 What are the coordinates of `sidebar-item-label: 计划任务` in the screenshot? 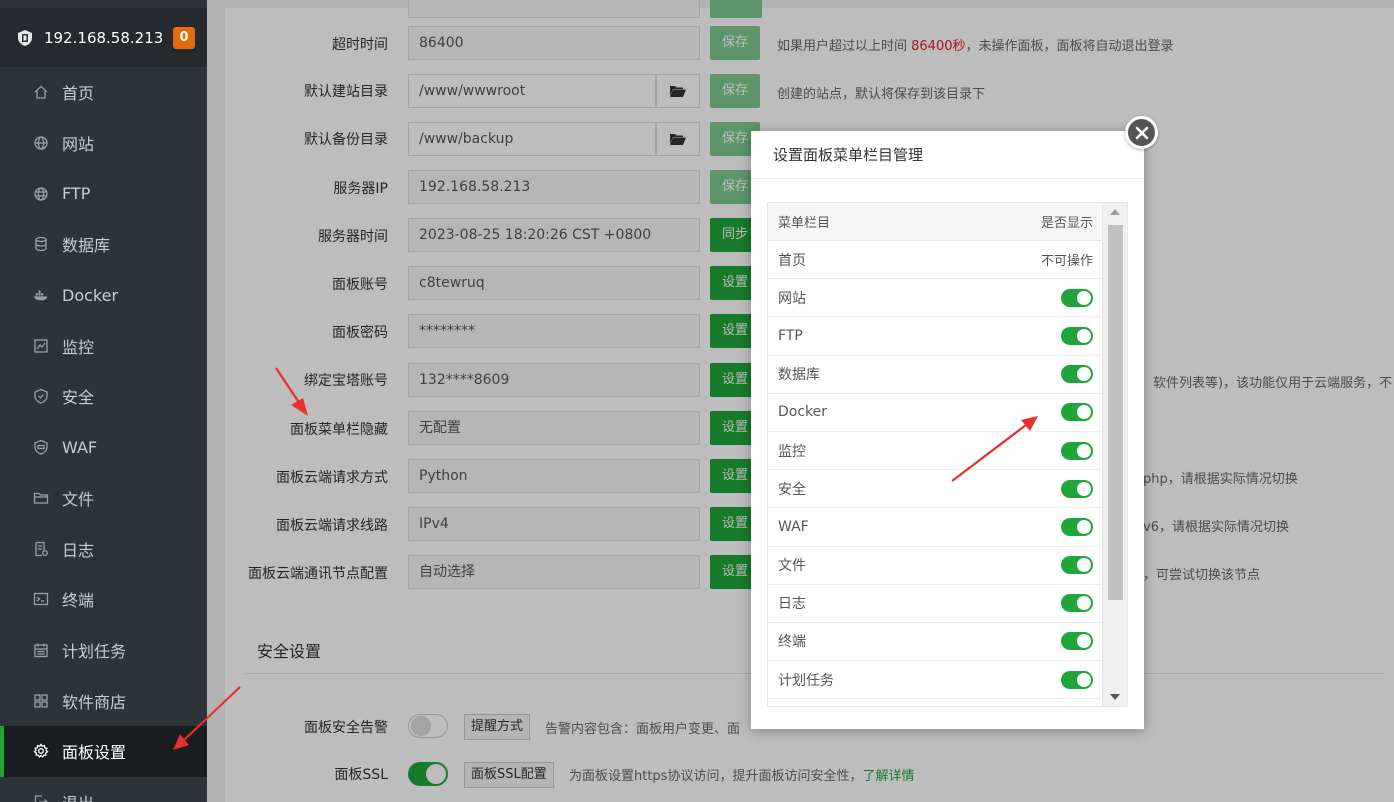 It's located at (94, 651).